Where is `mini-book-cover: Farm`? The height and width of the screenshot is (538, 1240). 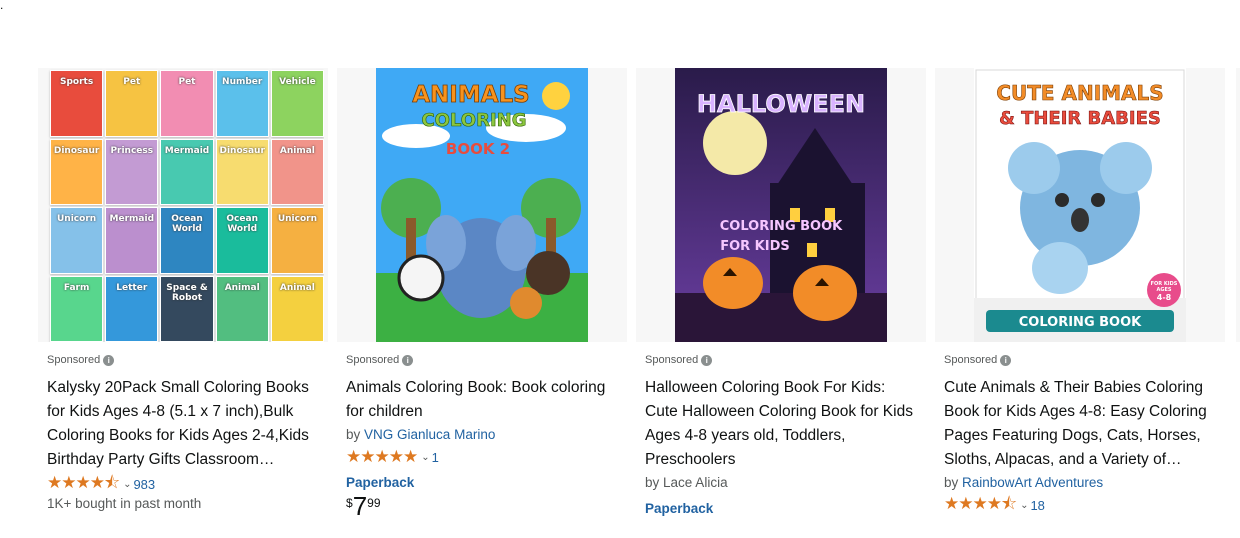
mini-book-cover: Farm is located at coordinates (77, 308).